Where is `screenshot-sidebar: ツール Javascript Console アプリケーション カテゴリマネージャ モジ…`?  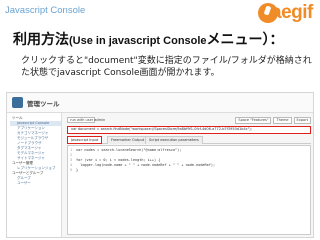
screenshot-sidebar: ツール Javascript Console アプリケーション カテゴリマネージャ モジ… is located at coordinates (34, 175).